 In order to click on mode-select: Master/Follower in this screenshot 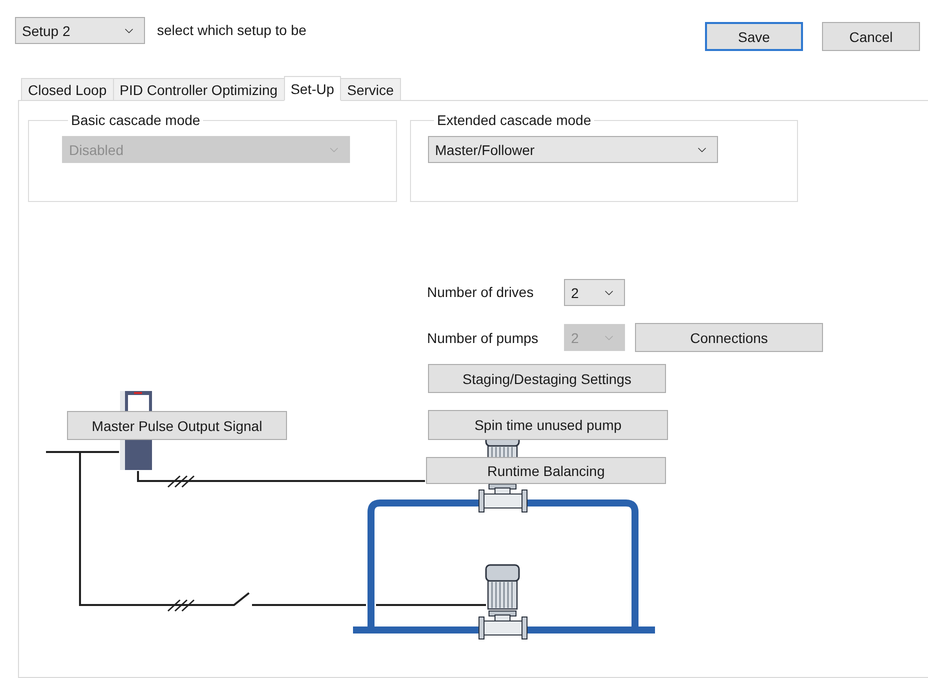, I will do `click(573, 149)`.